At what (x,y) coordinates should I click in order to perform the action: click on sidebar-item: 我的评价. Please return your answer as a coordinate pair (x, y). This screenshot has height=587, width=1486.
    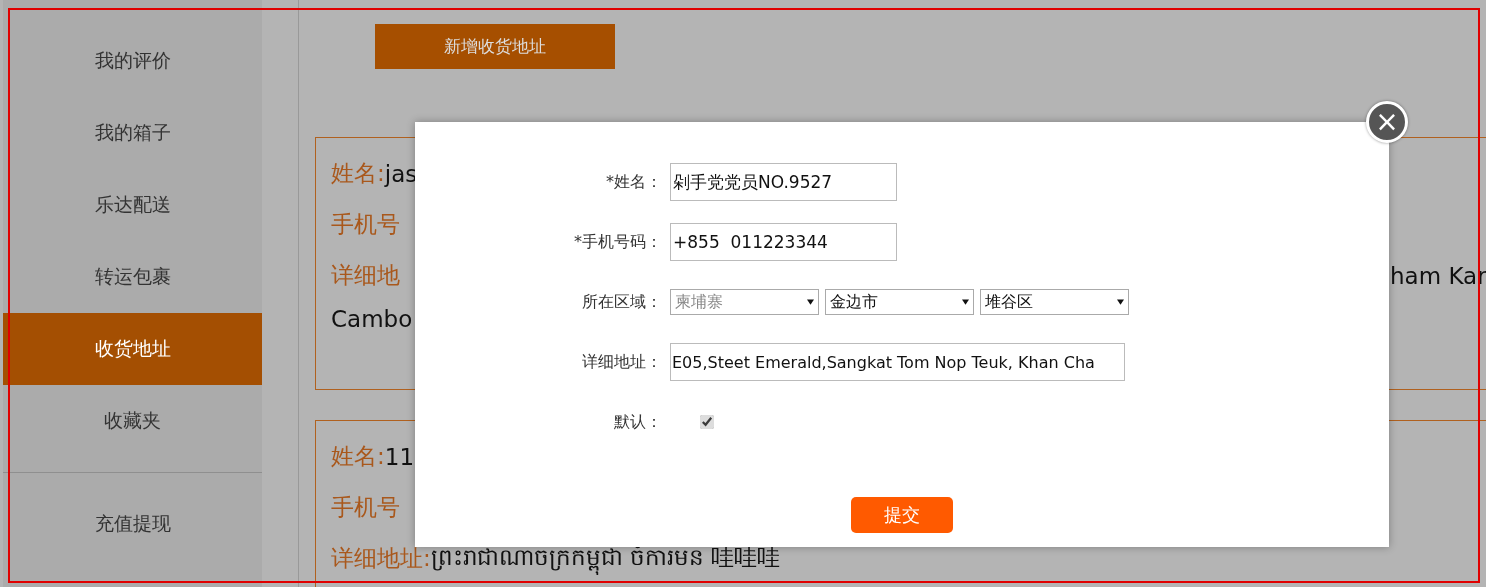
    Looking at the image, I should click on (132, 61).